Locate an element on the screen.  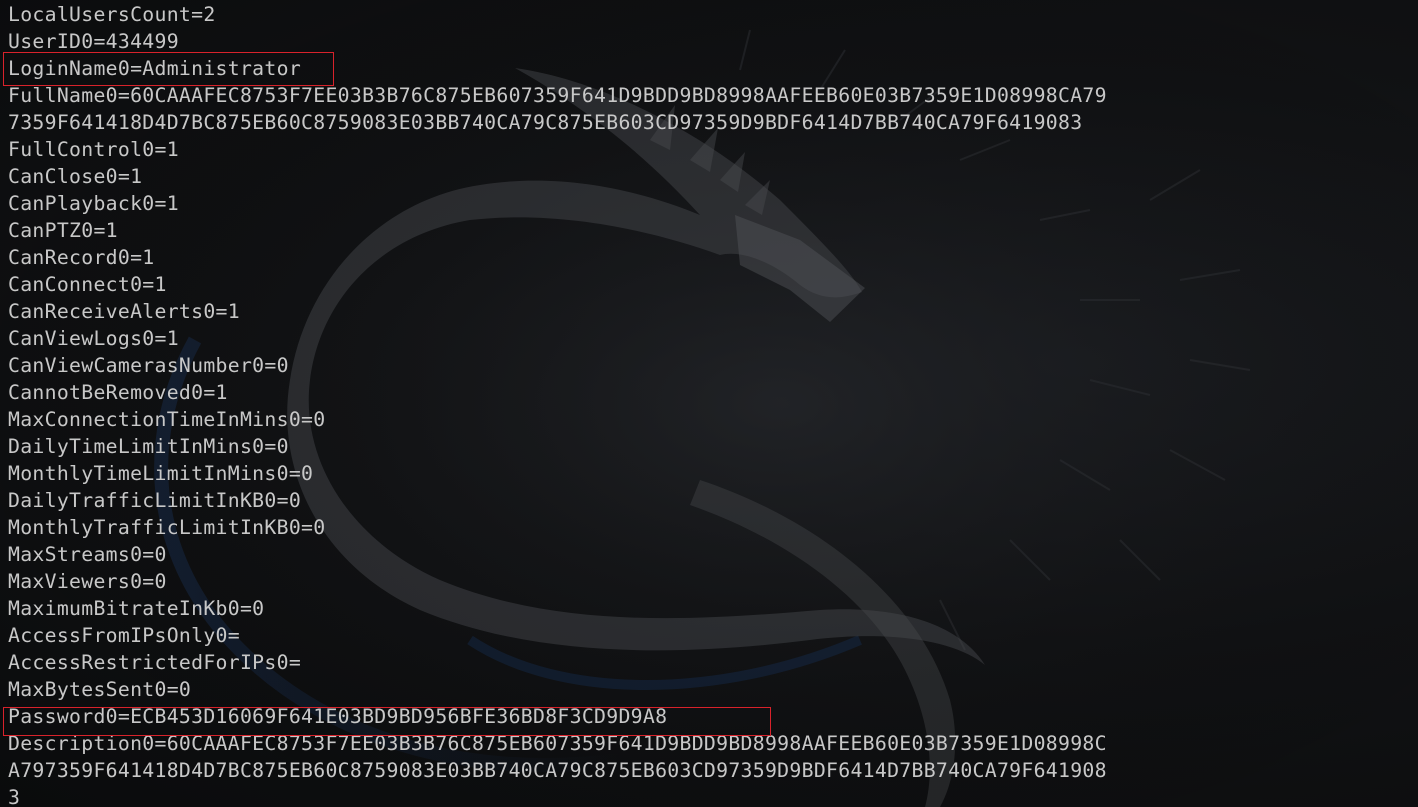
output-line: CanPTZ0=1 is located at coordinates (63, 230).